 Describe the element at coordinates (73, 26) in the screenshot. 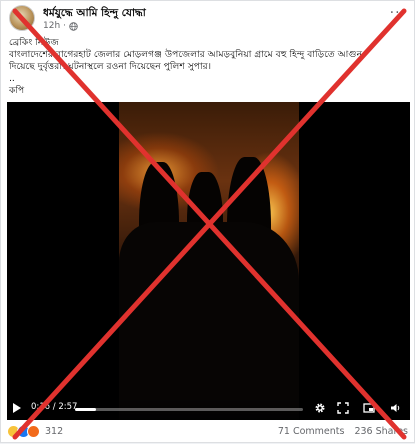

I see `globe-icon` at that location.